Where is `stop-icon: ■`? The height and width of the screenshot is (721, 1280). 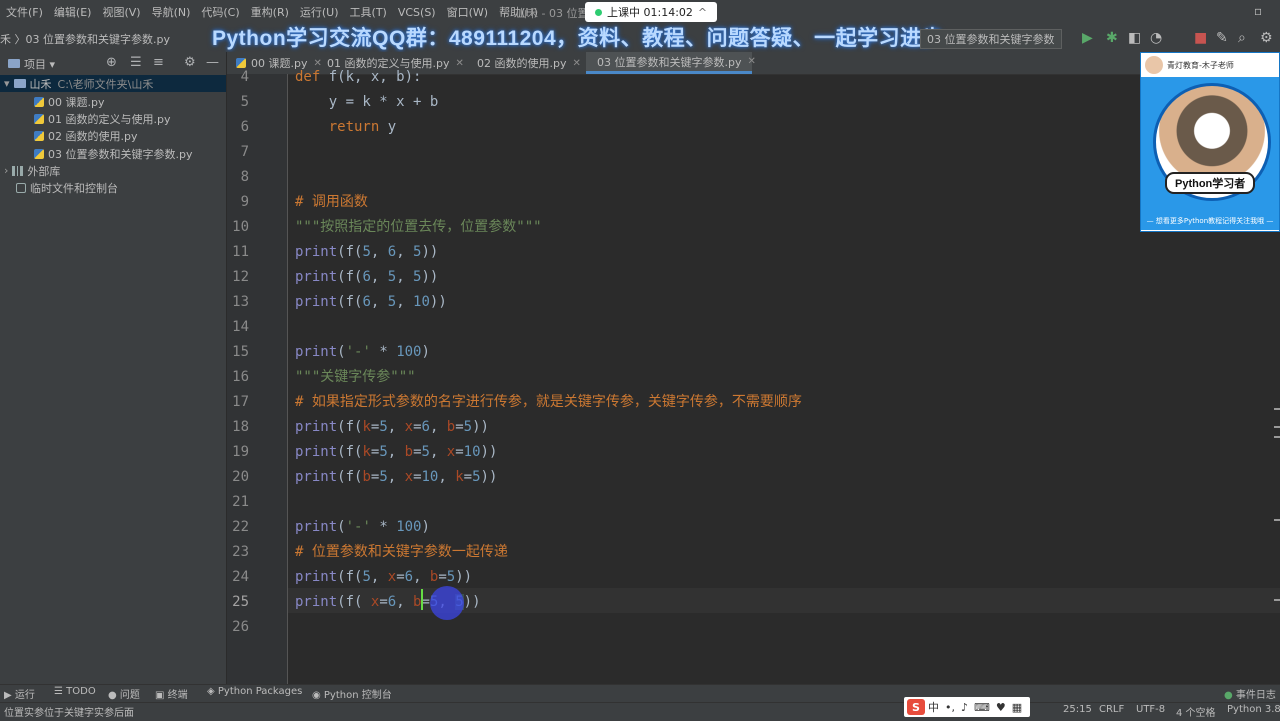
stop-icon: ■ is located at coordinates (1200, 38).